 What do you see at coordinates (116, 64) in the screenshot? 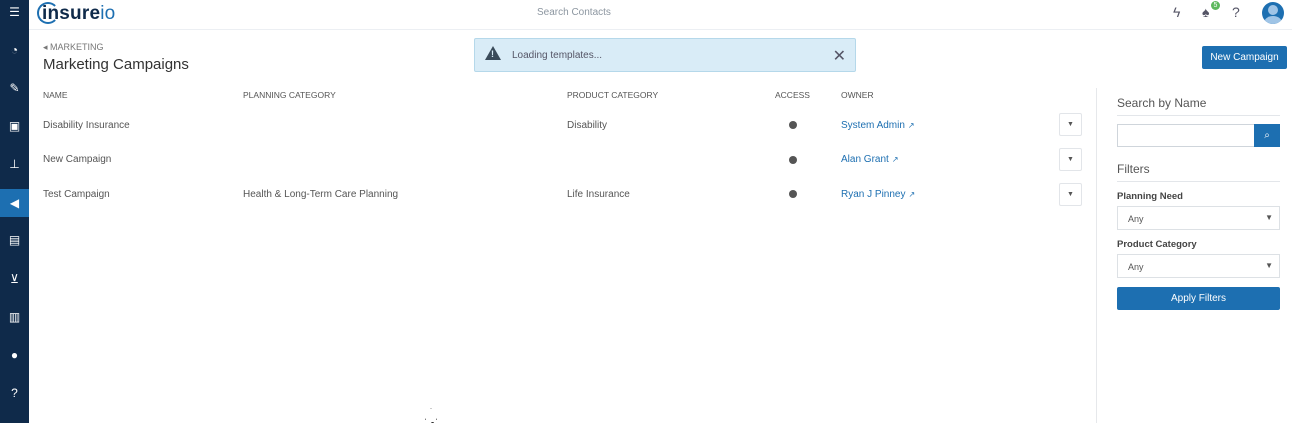
I see `page-title: Marketing Campaigns` at bounding box center [116, 64].